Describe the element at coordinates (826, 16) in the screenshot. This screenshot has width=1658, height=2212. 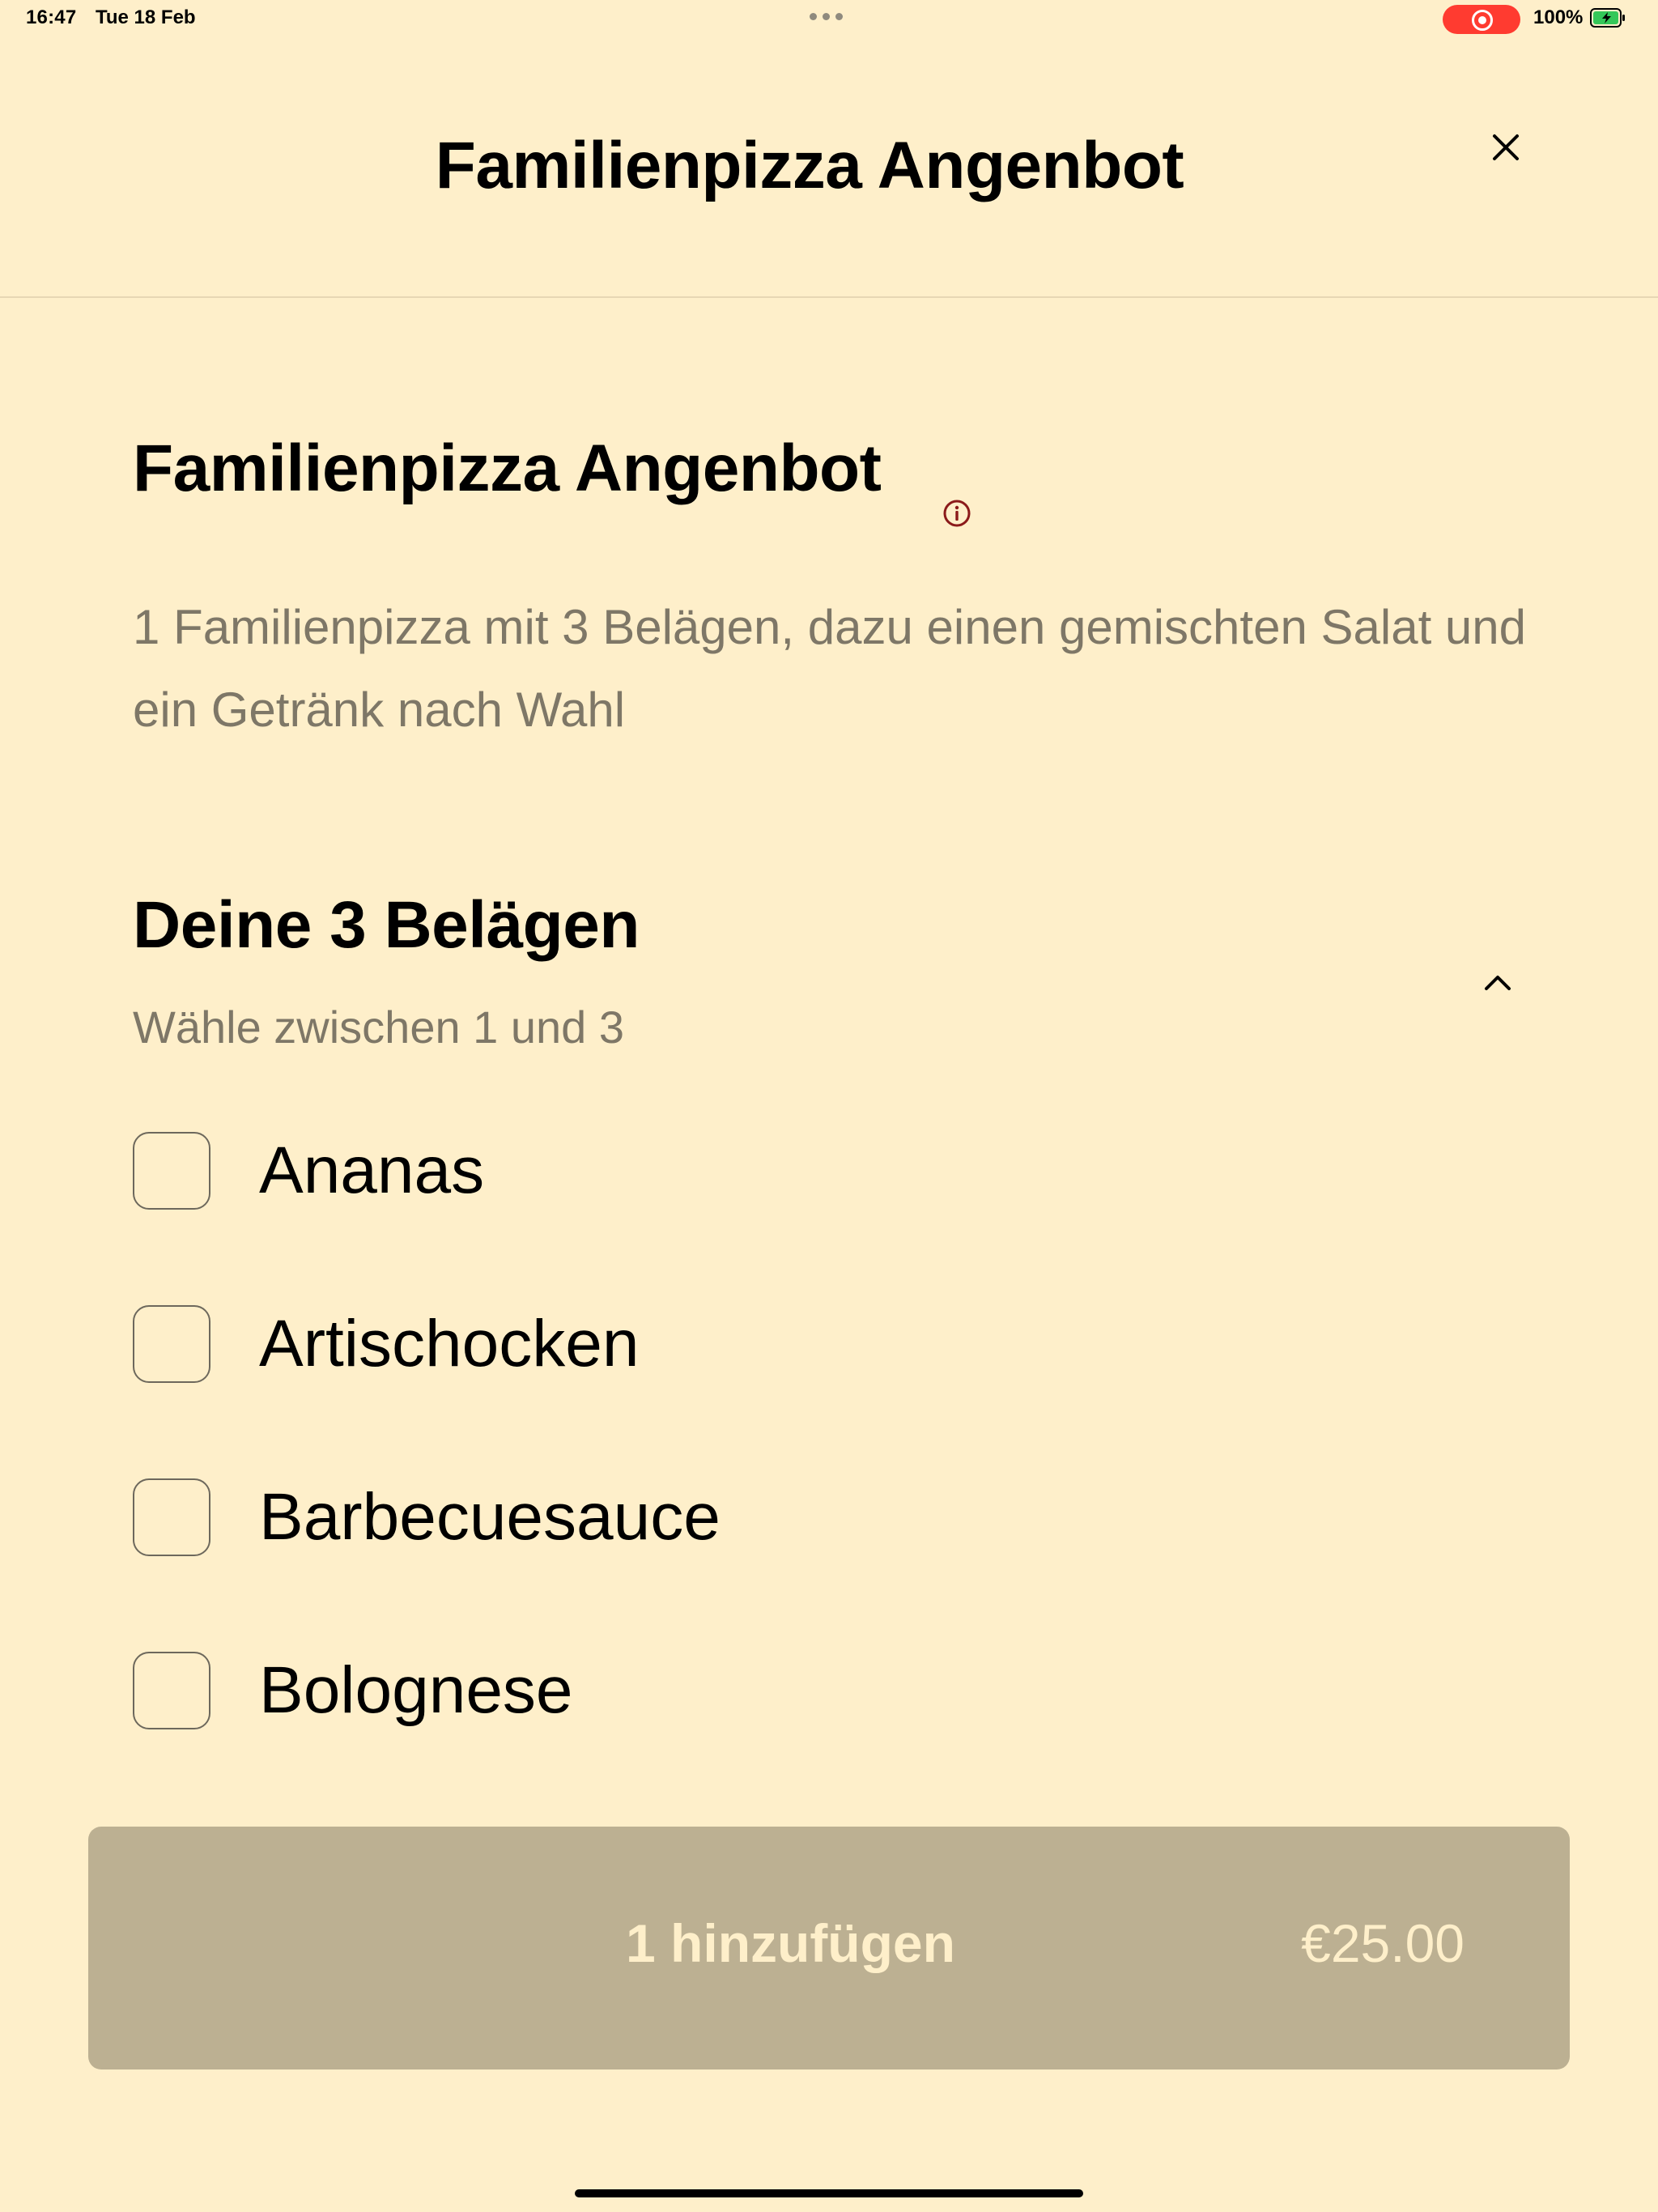
I see `multitasking-dots-icon` at that location.